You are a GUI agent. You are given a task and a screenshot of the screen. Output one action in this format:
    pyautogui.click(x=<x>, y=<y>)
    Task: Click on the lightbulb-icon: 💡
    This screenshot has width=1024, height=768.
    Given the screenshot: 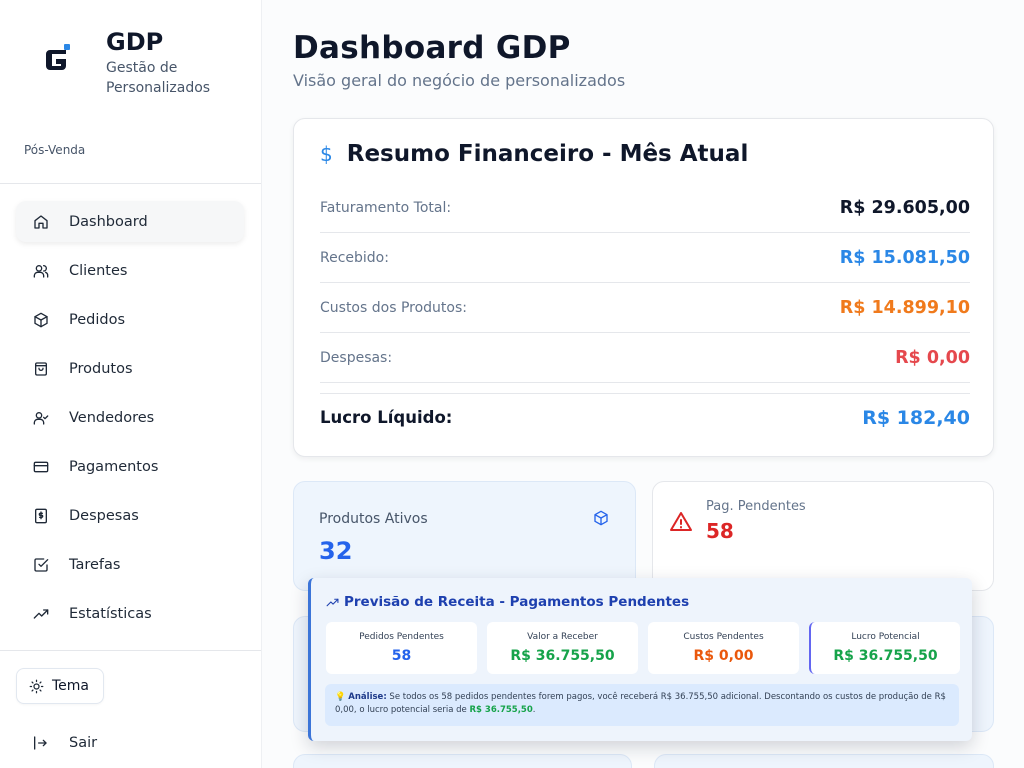 What is the action you would take?
    pyautogui.click(x=340, y=697)
    